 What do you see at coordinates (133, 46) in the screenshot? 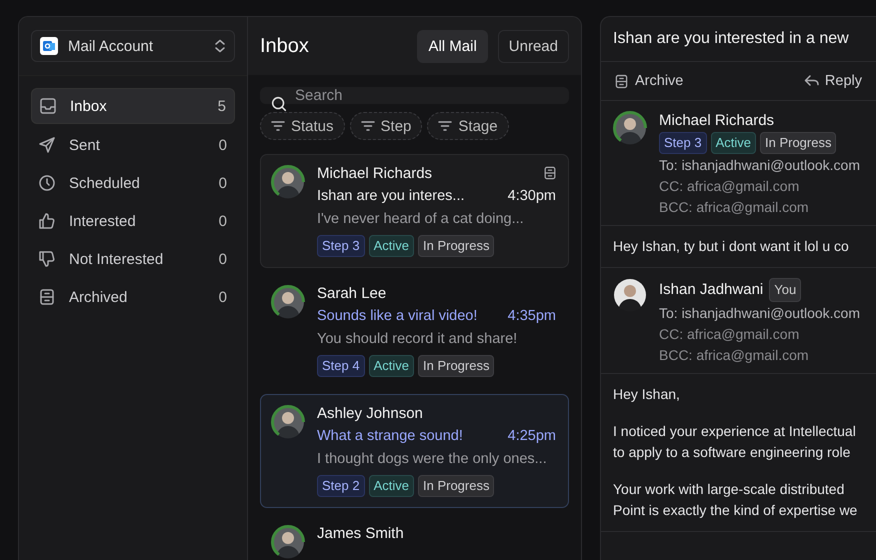
I see `account-selector: Mail Account` at bounding box center [133, 46].